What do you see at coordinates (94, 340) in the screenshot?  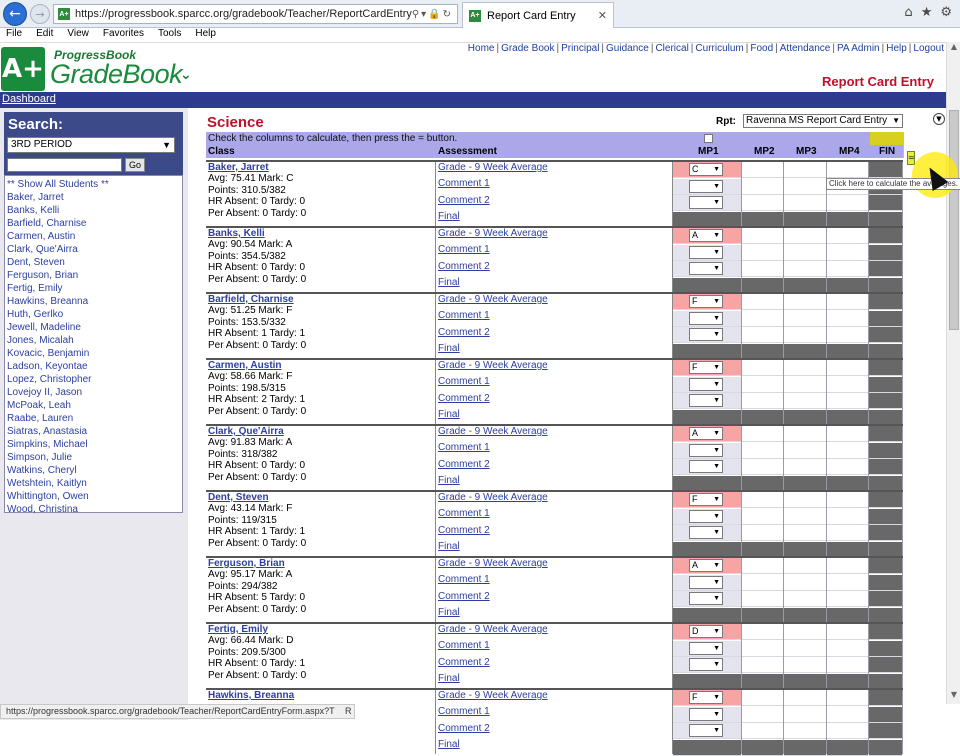 I see `student-link: Jones, Micalah` at bounding box center [94, 340].